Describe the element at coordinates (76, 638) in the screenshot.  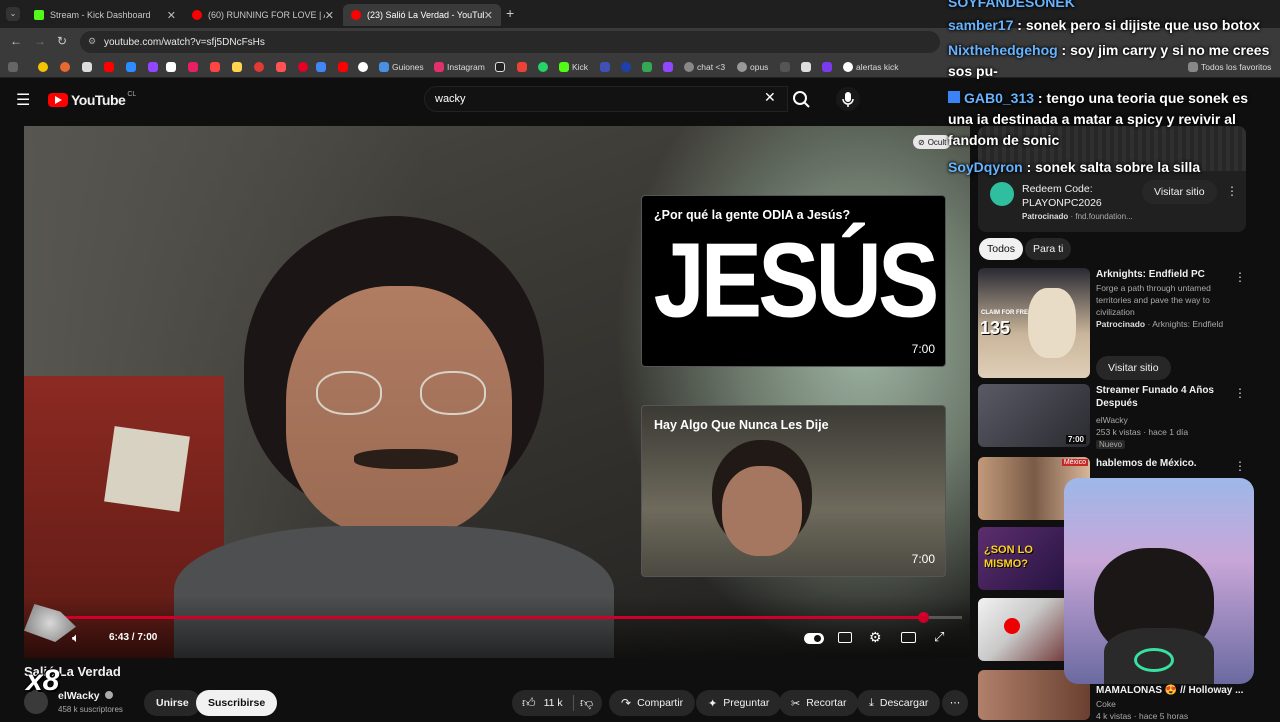
I see `volume-icon: 🔈︎` at that location.